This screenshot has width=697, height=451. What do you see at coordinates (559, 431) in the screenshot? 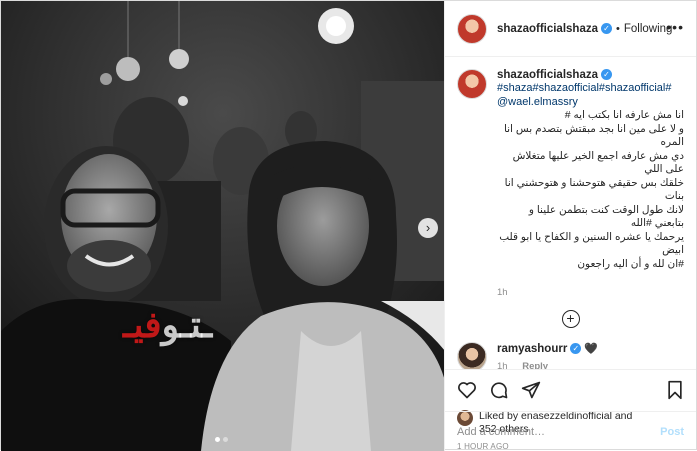
I see `comment-input` at bounding box center [559, 431].